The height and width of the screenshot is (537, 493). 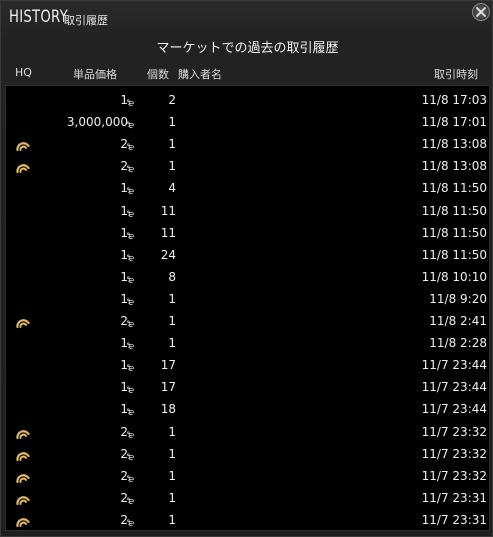 I want to click on unit-price: 3,000,000, so click(x=97, y=122).